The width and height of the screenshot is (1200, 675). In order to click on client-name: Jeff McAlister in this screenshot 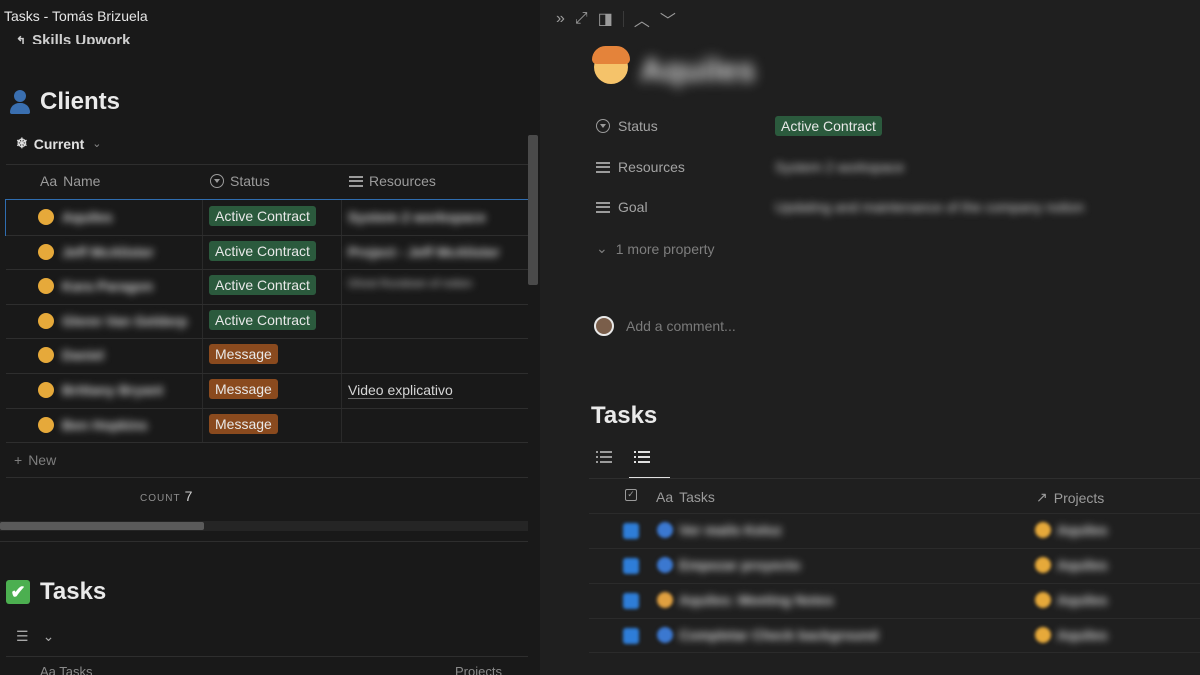, I will do `click(108, 252)`.